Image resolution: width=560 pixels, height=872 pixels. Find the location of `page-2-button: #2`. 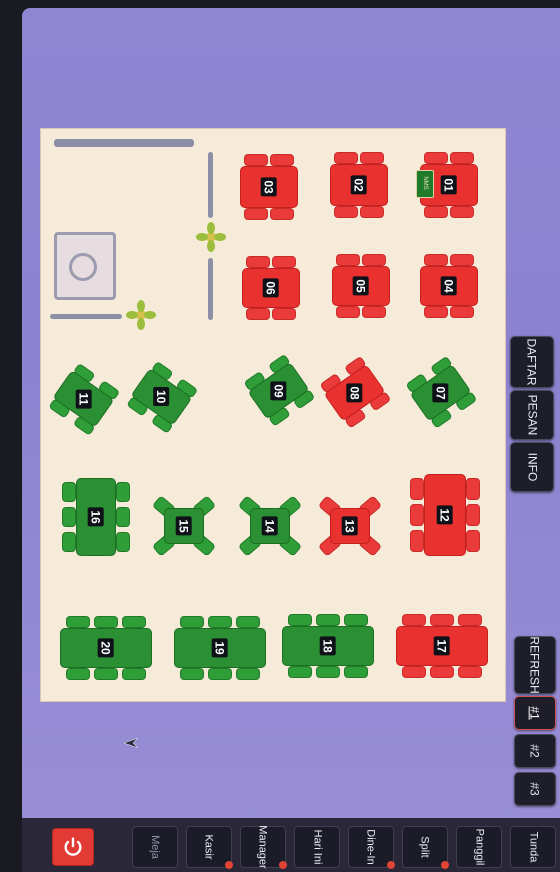

page-2-button: #2 is located at coordinates (535, 751).